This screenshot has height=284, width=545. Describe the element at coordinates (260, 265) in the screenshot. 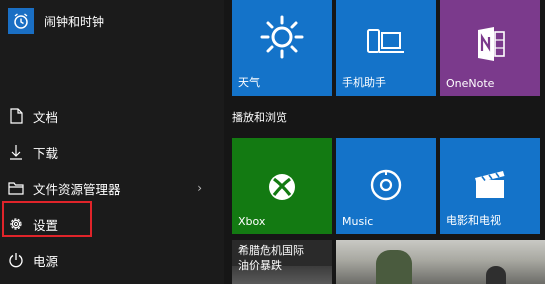

I see `news-headline-line2: 油价暴跌` at that location.